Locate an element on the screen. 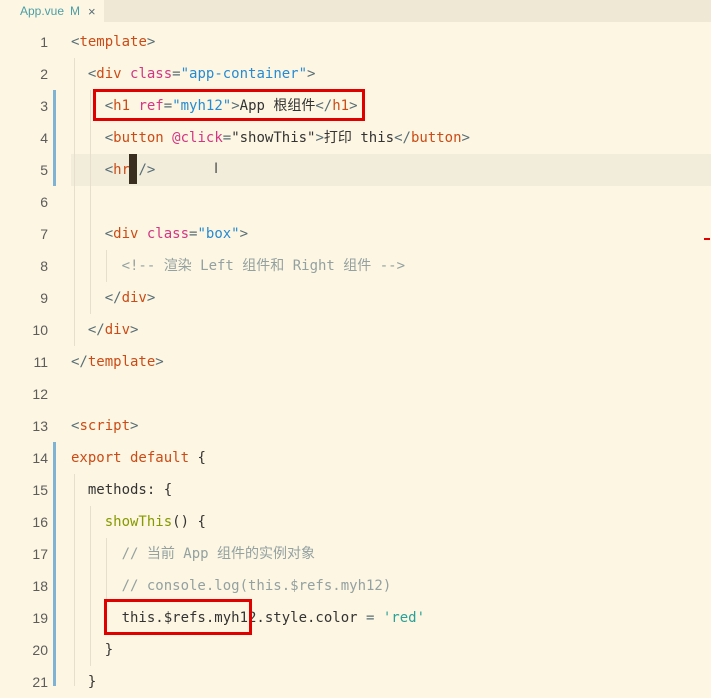 The image size is (711, 698). line-number: 10 is located at coordinates (40, 330).